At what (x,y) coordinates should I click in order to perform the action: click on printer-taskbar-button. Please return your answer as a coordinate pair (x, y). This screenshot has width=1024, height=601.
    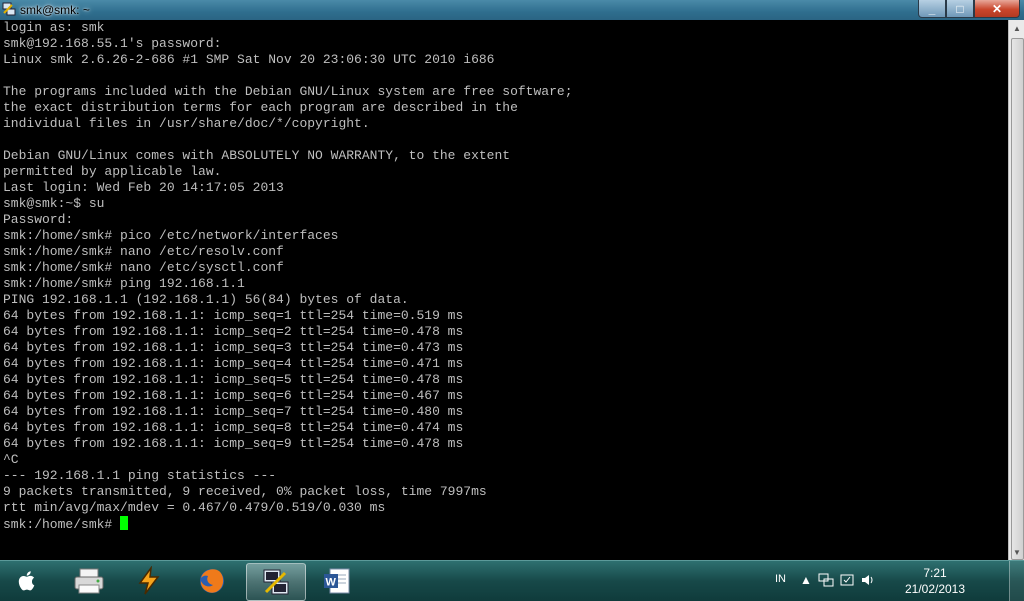
    Looking at the image, I should click on (89, 581).